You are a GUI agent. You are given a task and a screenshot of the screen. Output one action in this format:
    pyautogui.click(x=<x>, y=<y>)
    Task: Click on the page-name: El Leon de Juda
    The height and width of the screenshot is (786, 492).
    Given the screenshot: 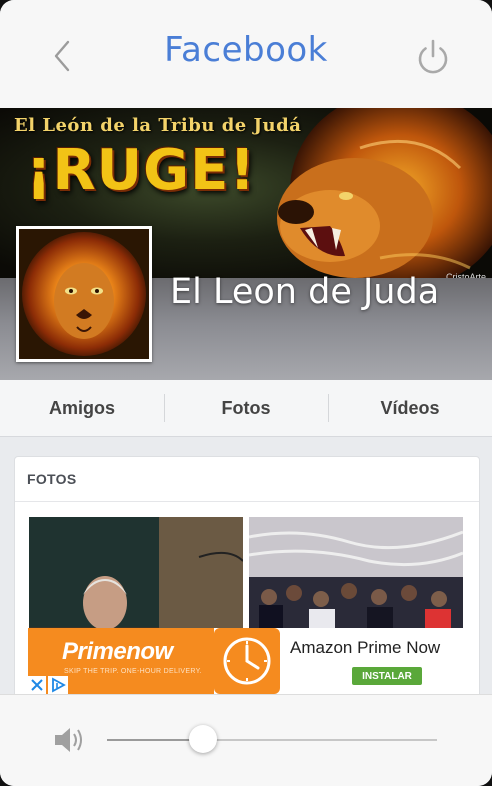 What is the action you would take?
    pyautogui.click(x=305, y=292)
    